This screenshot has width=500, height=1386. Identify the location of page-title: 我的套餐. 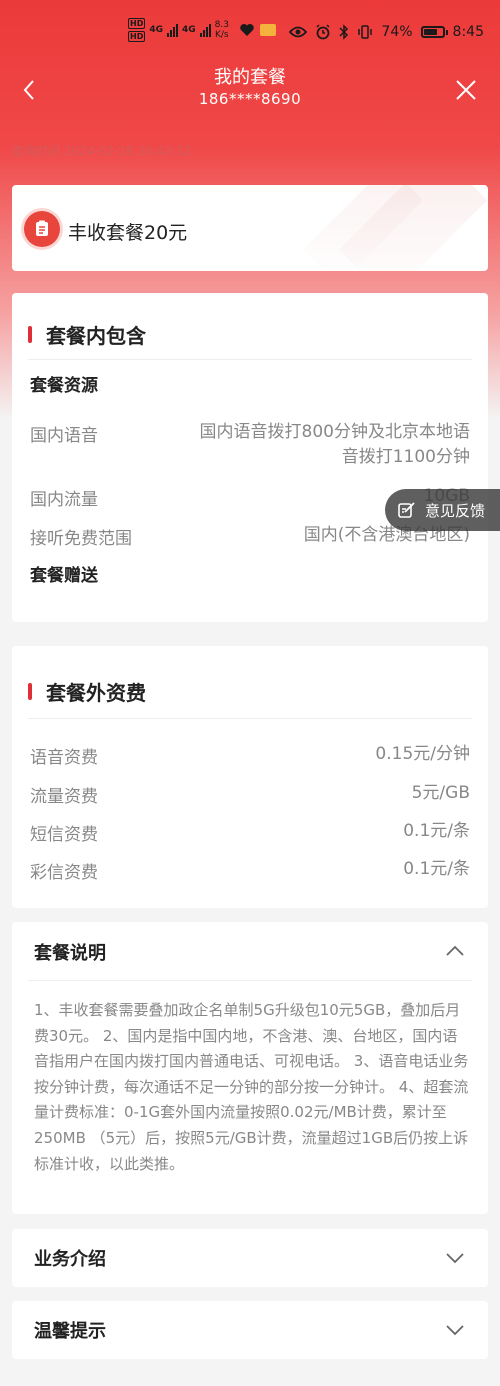
(250, 77).